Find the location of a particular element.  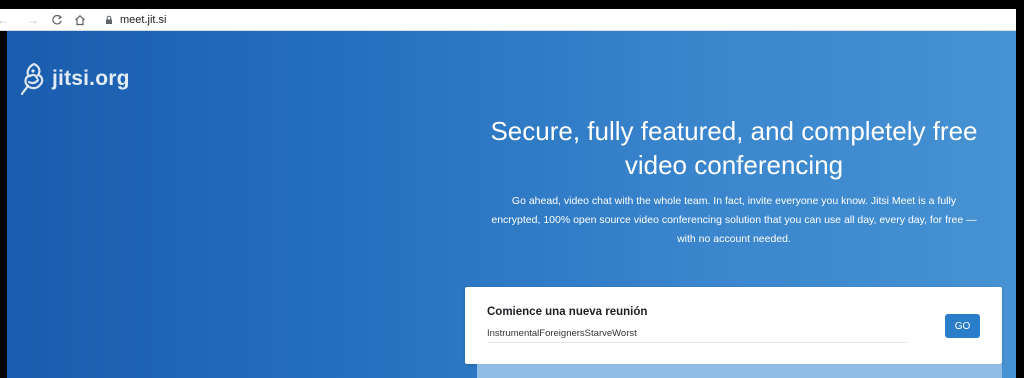

lock-icon is located at coordinates (109, 20).